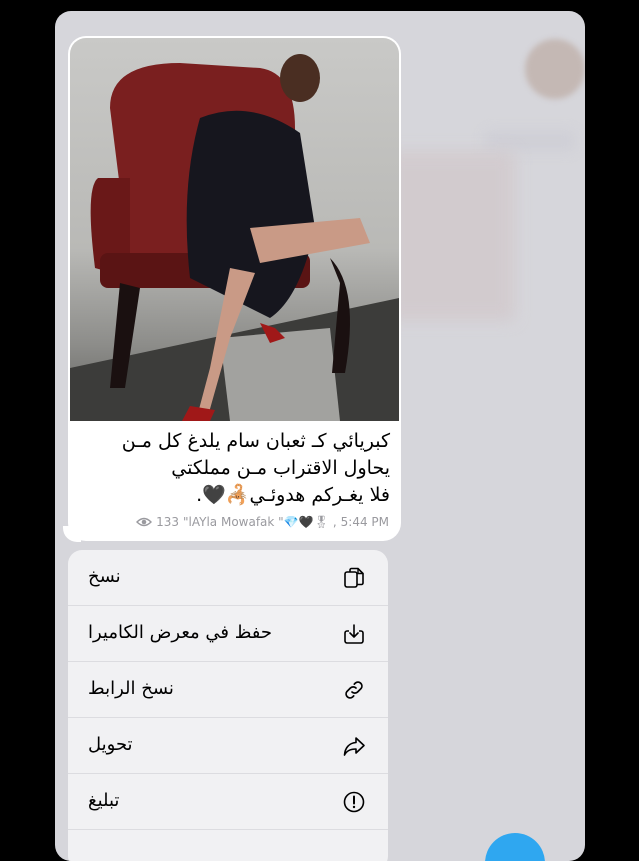 The height and width of the screenshot is (861, 639). What do you see at coordinates (144, 522) in the screenshot?
I see `views-eye-icon` at bounding box center [144, 522].